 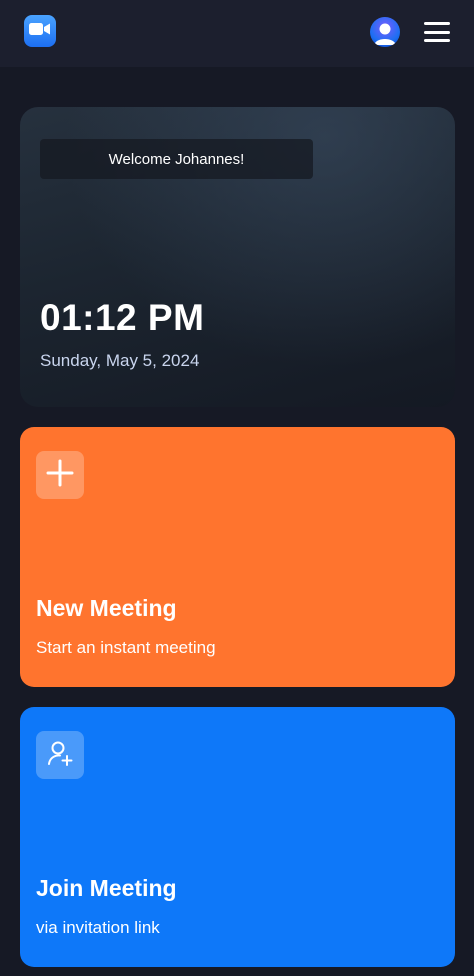 I want to click on plus-icon, so click(x=60, y=475).